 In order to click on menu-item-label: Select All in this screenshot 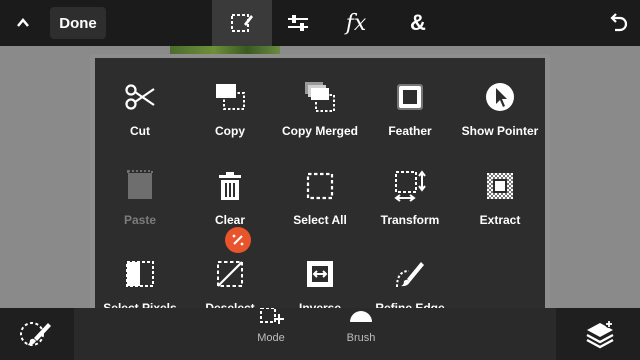, I will do `click(320, 219)`.